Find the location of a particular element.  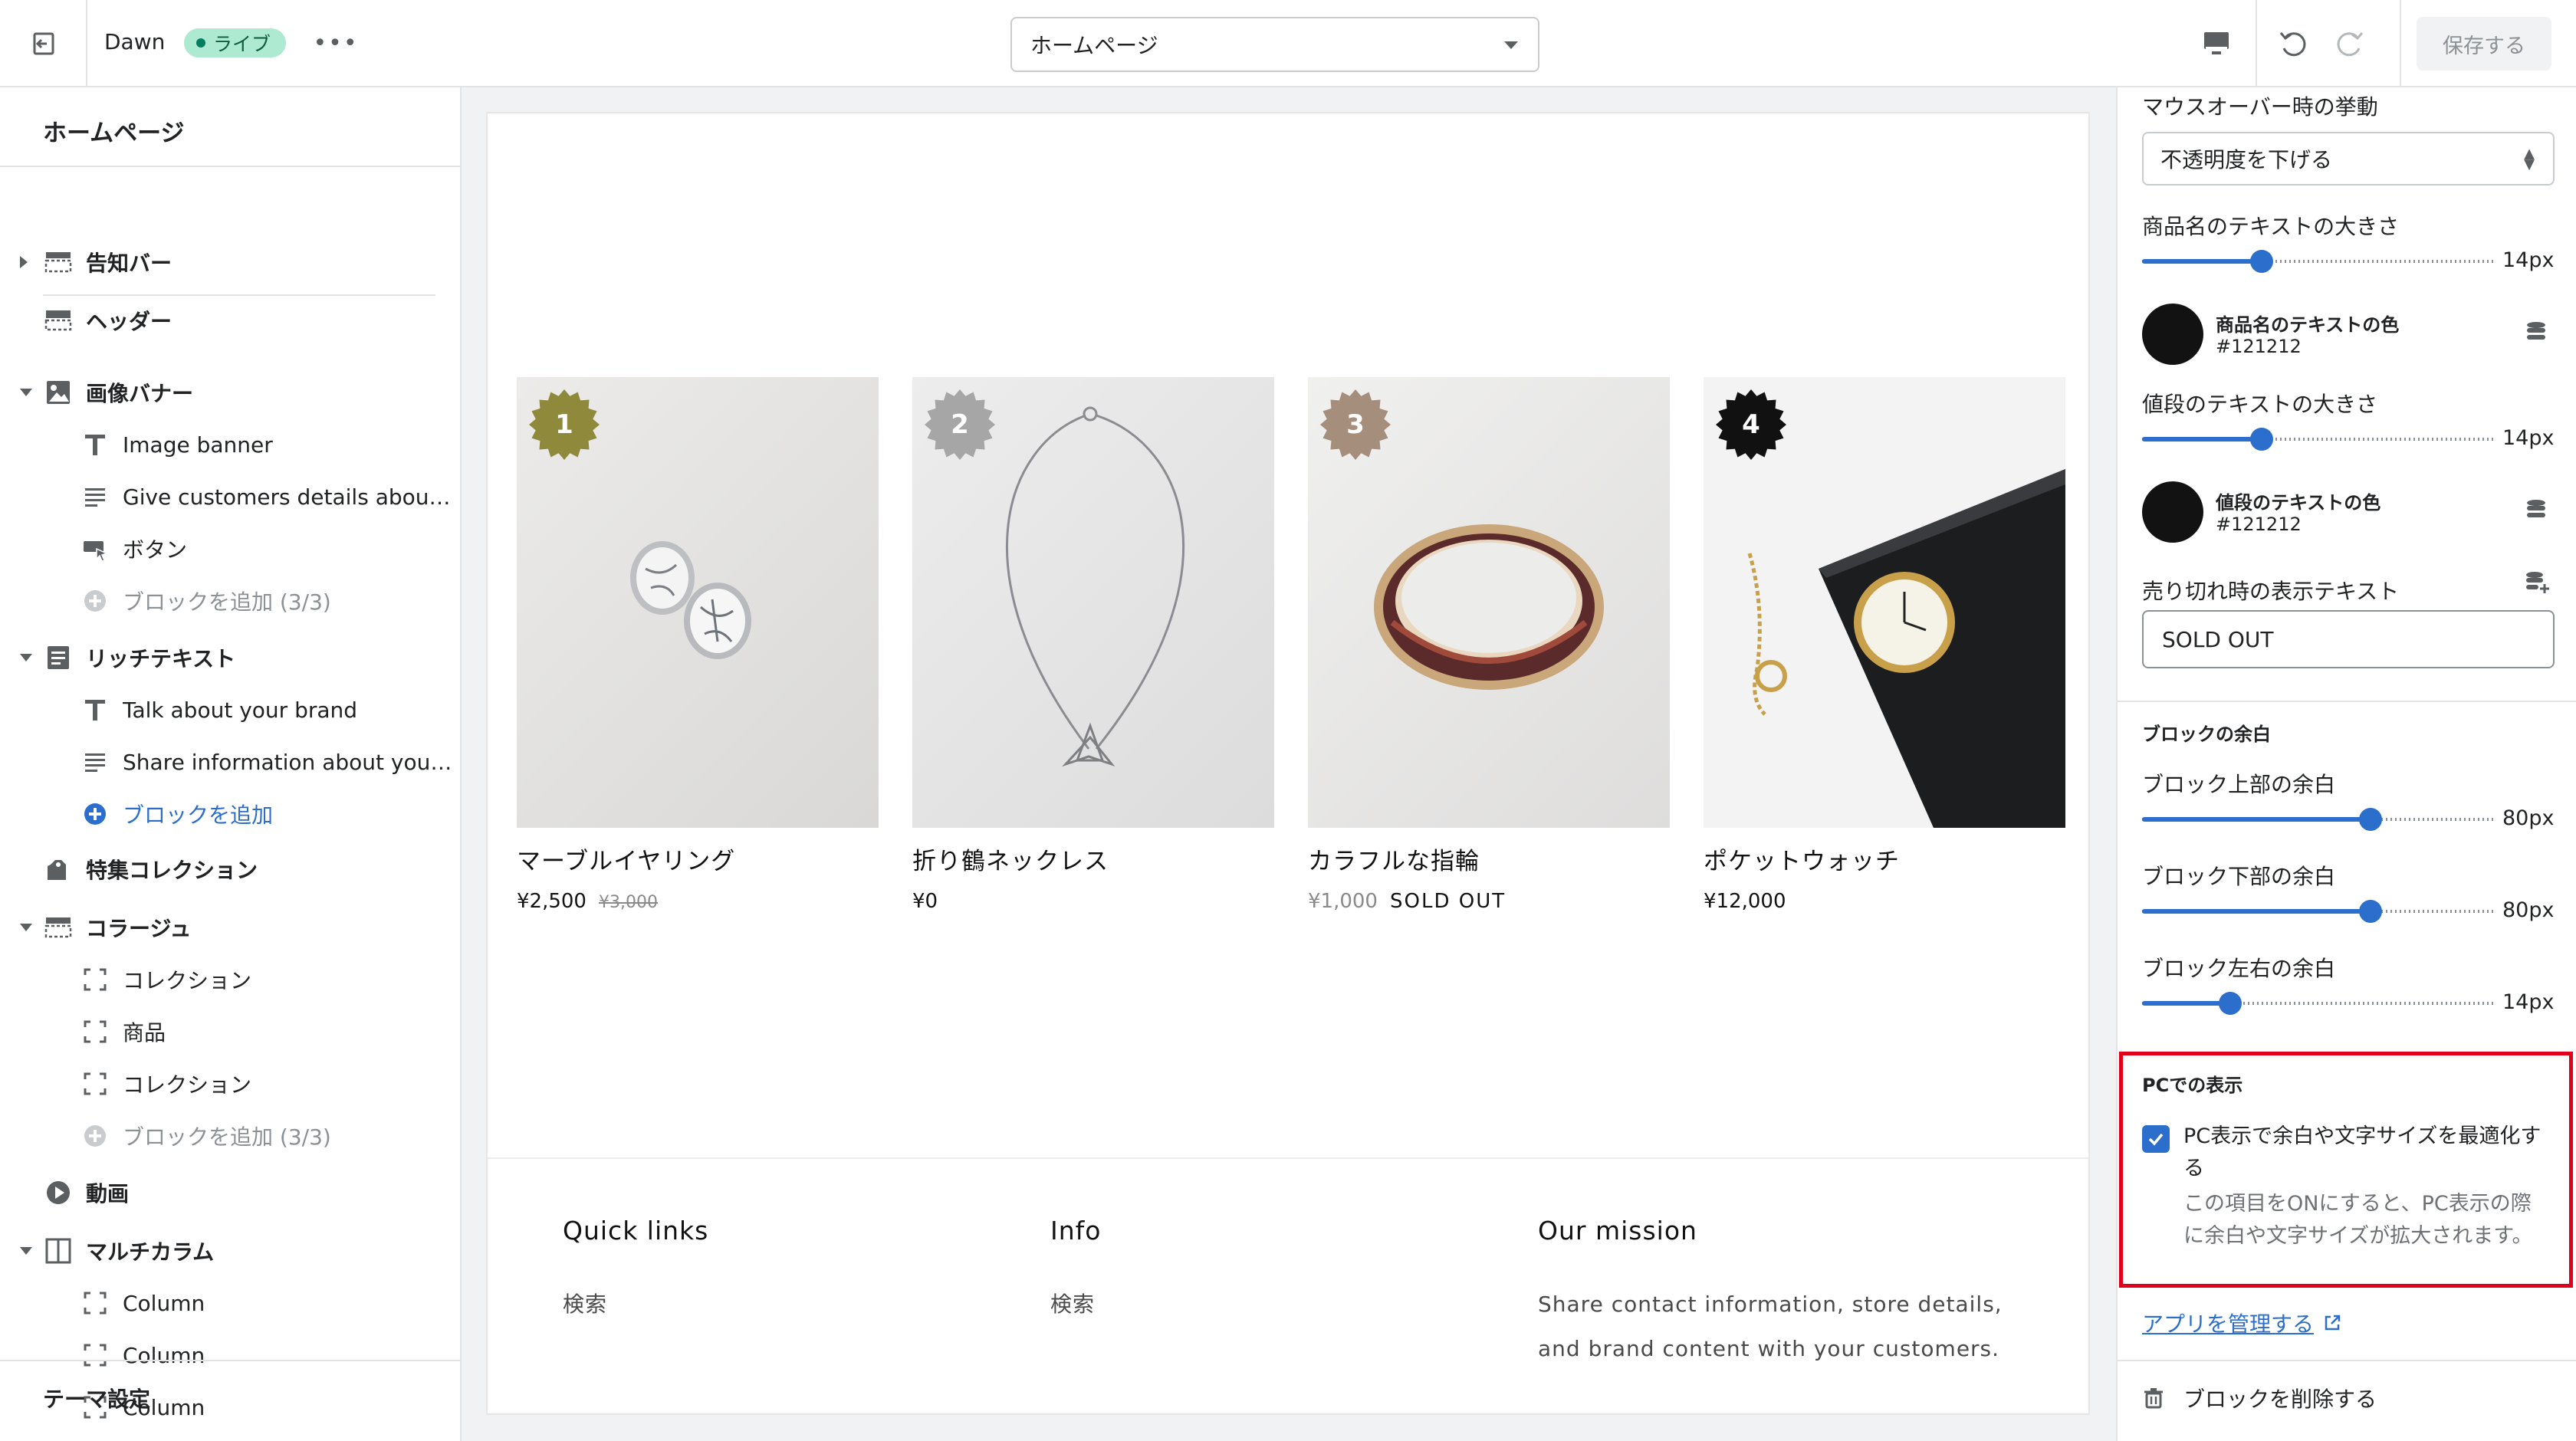

margin-bottom-slider is located at coordinates (2318, 912).